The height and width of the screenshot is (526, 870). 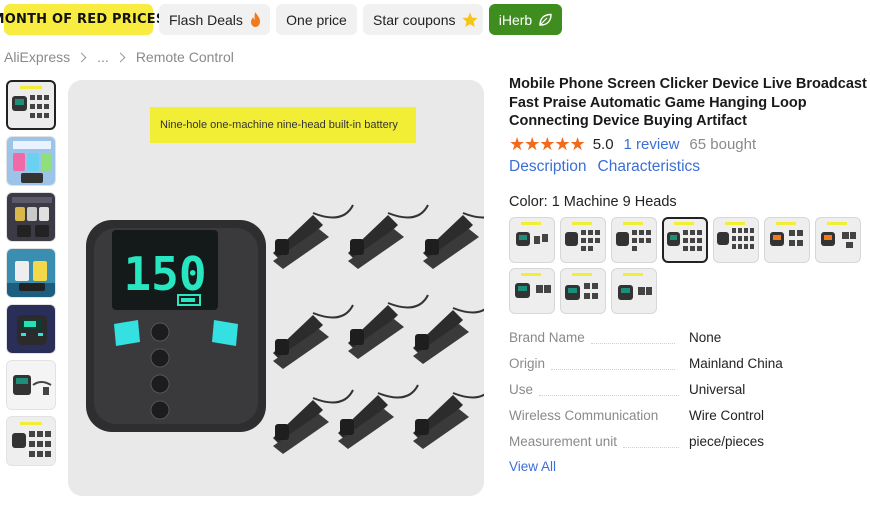 I want to click on spec-value: Mainland China, so click(x=736, y=363).